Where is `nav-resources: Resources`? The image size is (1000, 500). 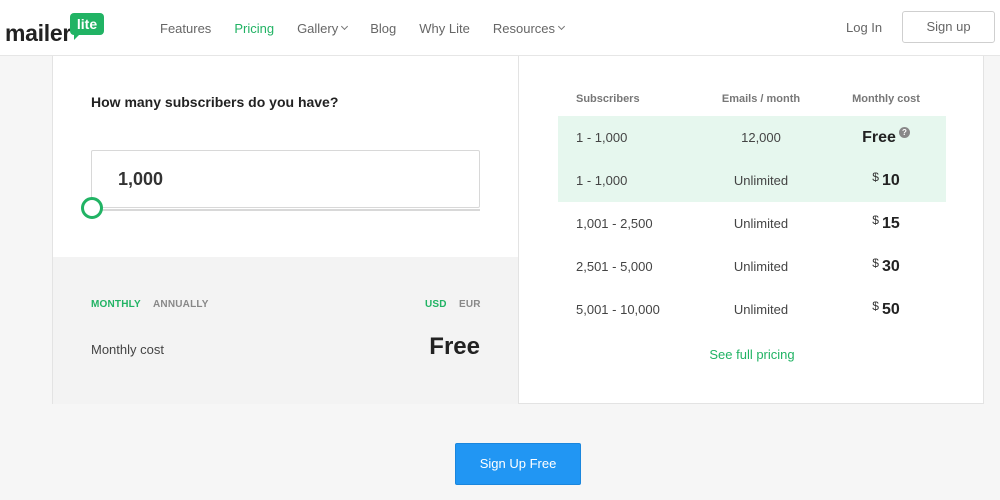 nav-resources: Resources is located at coordinates (529, 28).